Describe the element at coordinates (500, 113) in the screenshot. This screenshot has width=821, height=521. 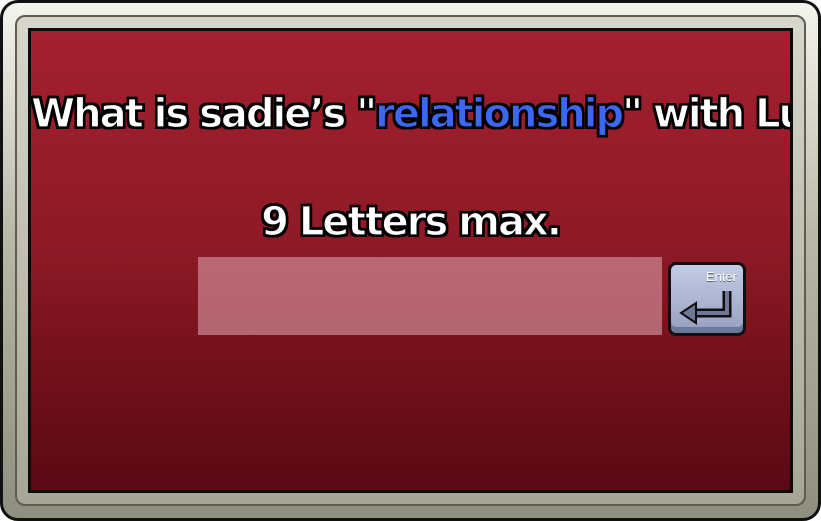
I see `question-highlight-word: relationship` at that location.